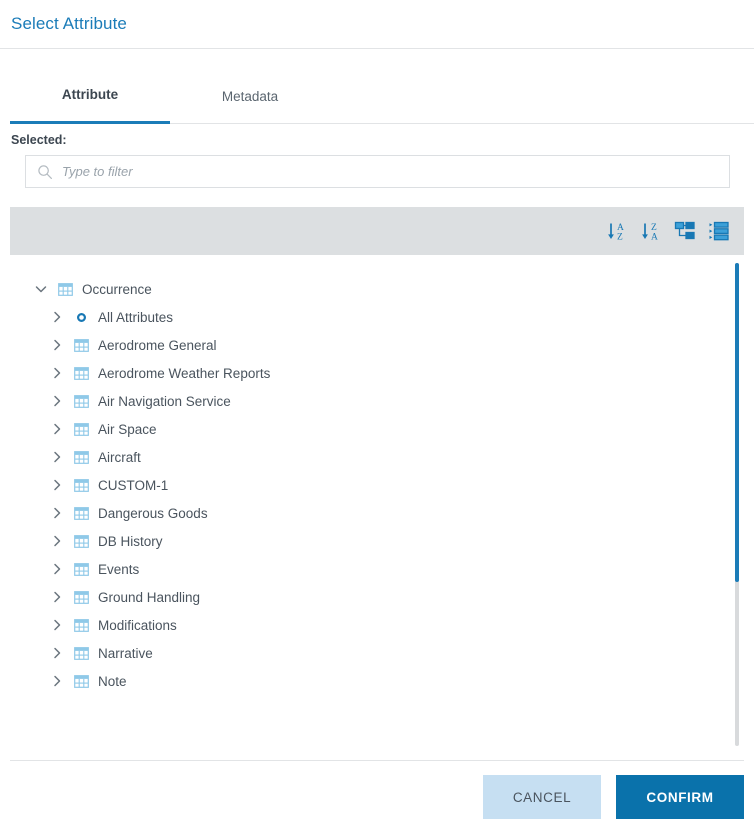 The width and height of the screenshot is (754, 833). What do you see at coordinates (81, 317) in the screenshot?
I see `circle-dot-icon` at bounding box center [81, 317].